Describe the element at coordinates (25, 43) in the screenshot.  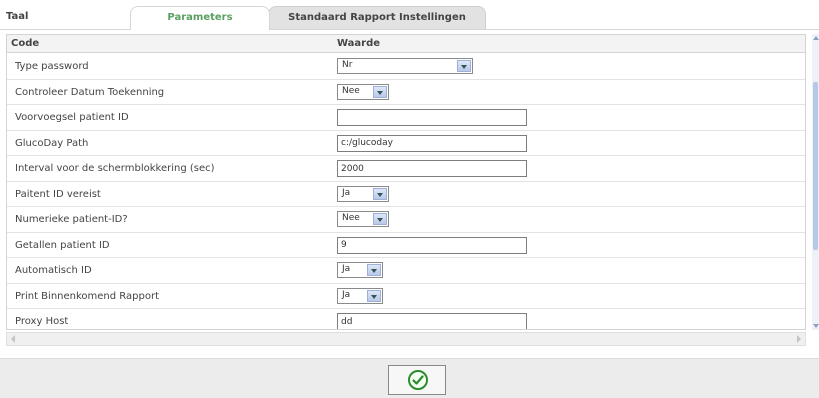
I see `column-header-code: Code` at that location.